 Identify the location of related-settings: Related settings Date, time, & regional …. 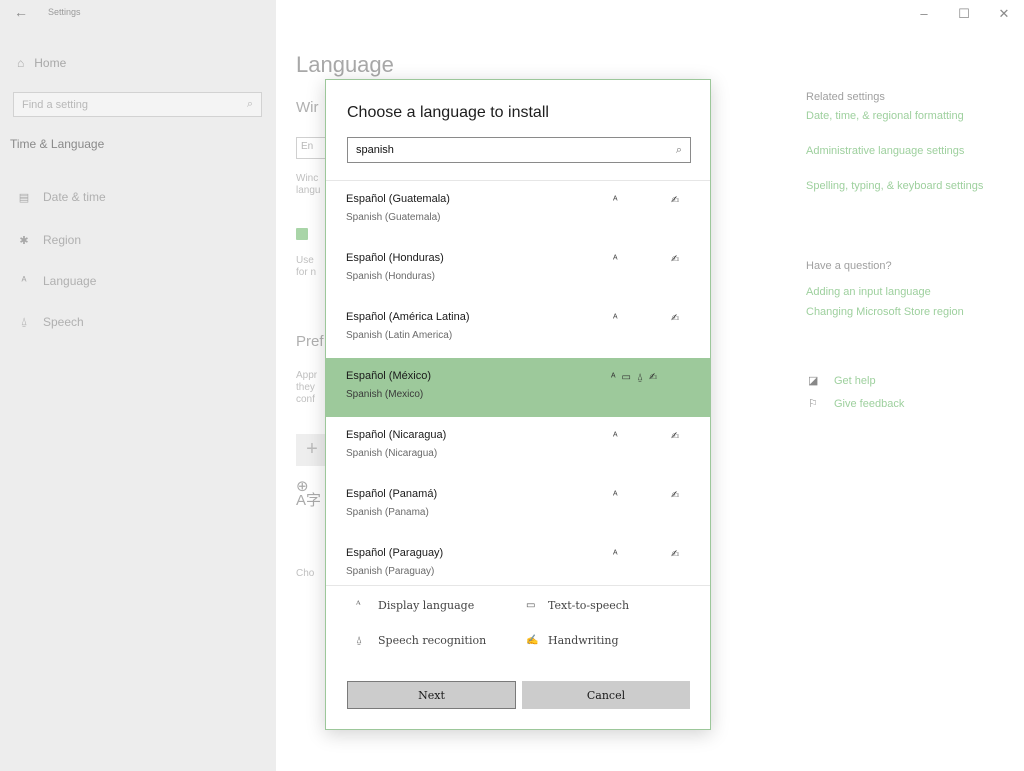
(911, 152).